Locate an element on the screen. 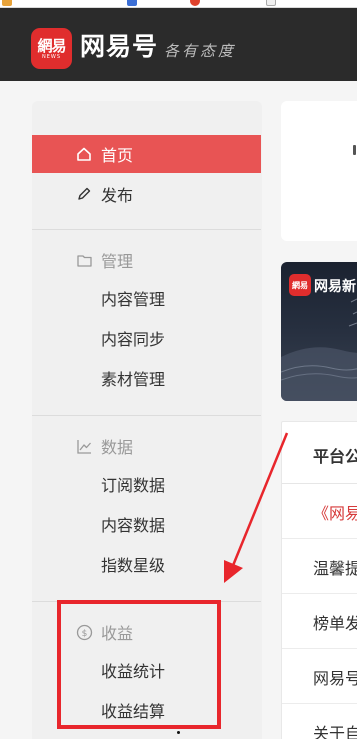  logo-text: 網易 is located at coordinates (51, 45).